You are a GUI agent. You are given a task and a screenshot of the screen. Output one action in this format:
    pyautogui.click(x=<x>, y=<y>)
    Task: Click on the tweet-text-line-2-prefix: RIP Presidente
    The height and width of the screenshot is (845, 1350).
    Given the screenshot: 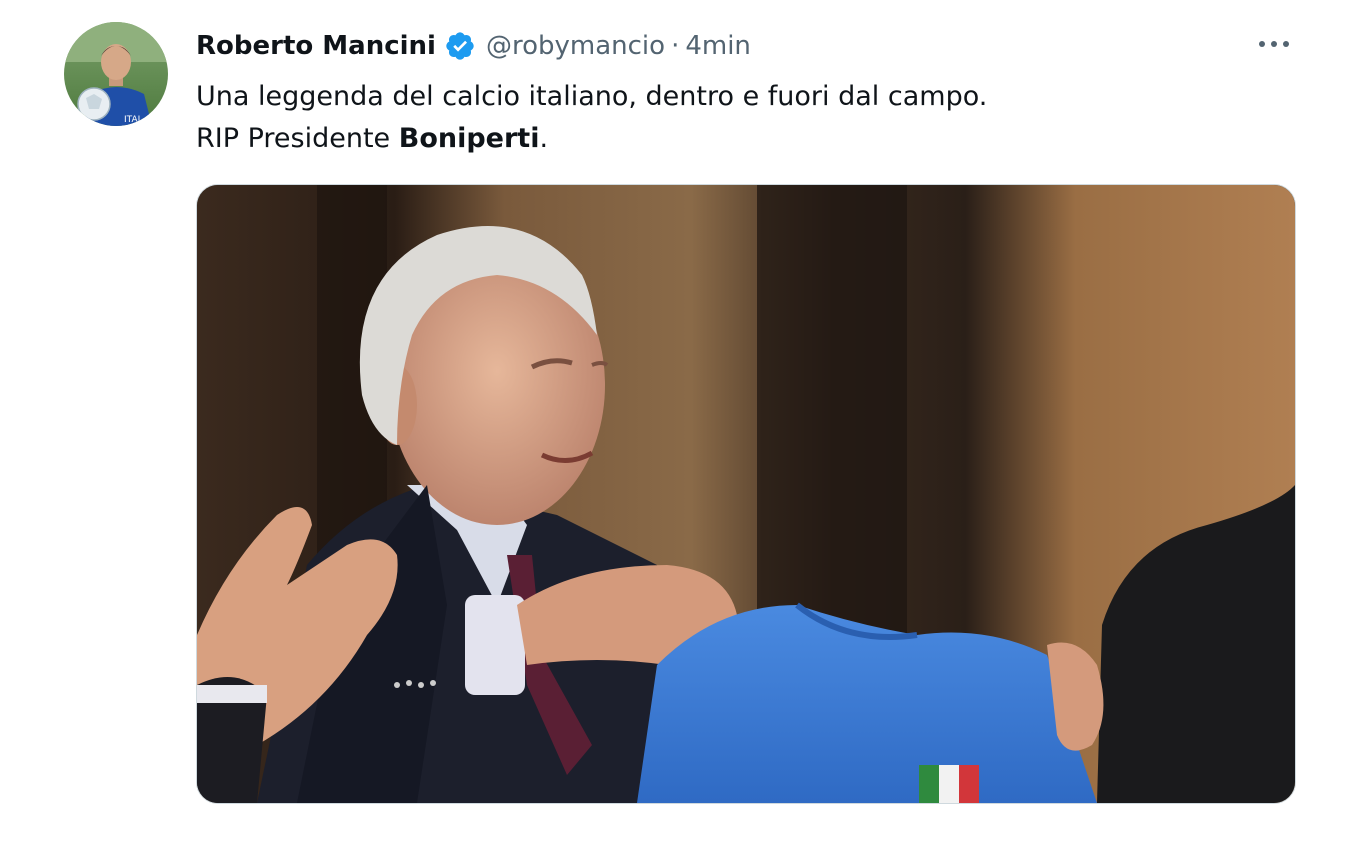 What is the action you would take?
    pyautogui.click(x=297, y=138)
    